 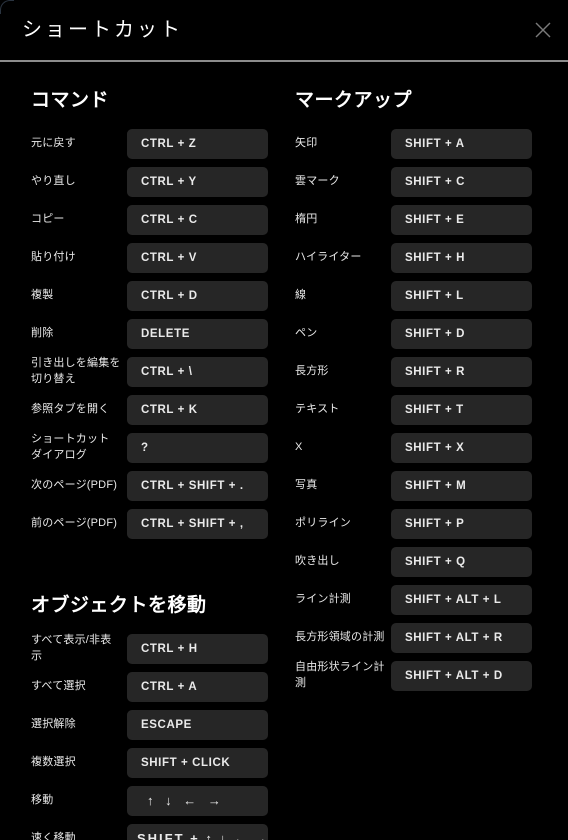 I want to click on shortcut-row: 選択解除 ESCAPE, so click(x=151, y=725).